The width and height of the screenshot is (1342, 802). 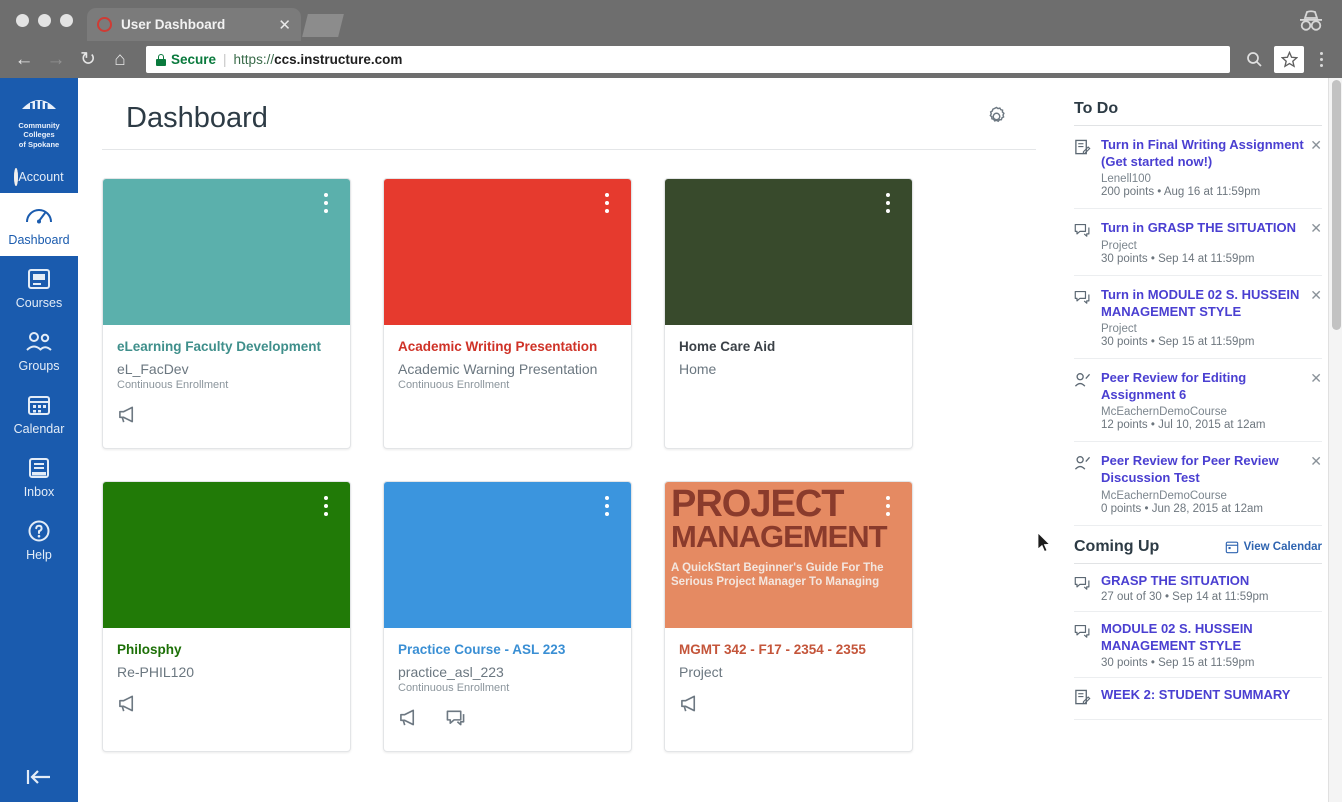 What do you see at coordinates (1254, 60) in the screenshot?
I see `zoom-search-icon` at bounding box center [1254, 60].